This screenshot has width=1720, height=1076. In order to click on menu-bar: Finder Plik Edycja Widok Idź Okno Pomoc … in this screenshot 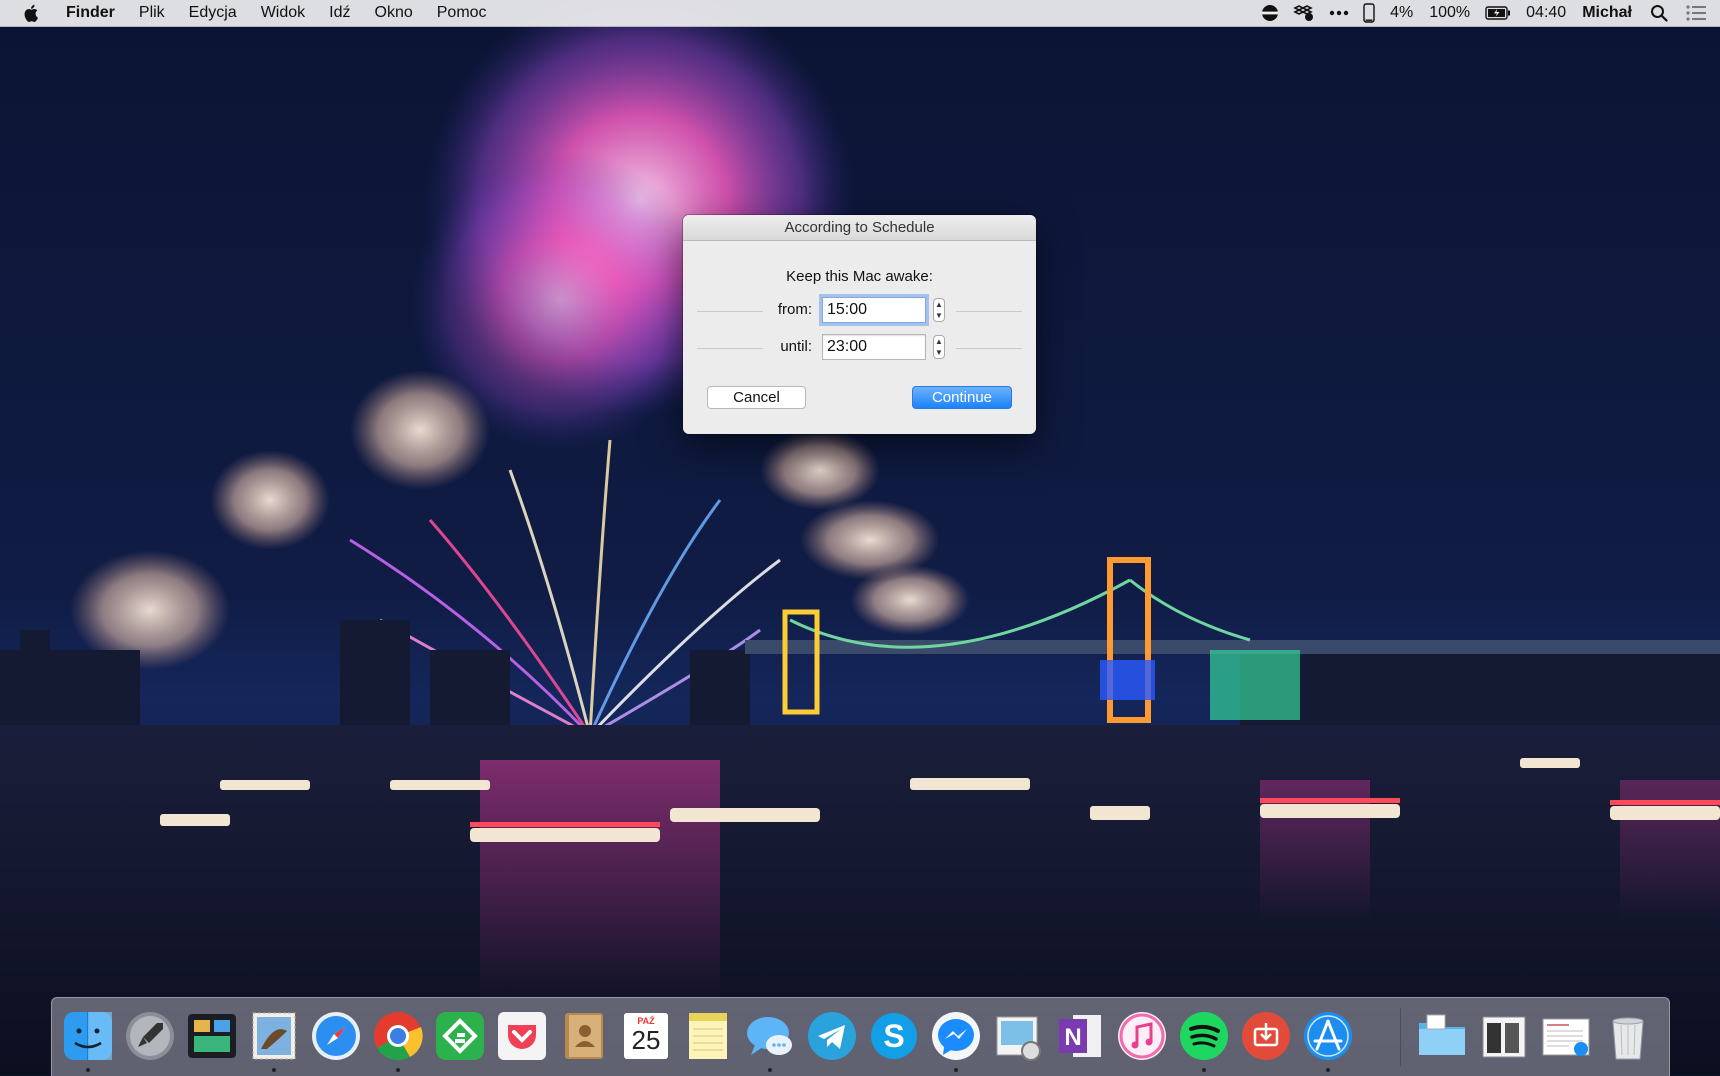, I will do `click(860, 13)`.